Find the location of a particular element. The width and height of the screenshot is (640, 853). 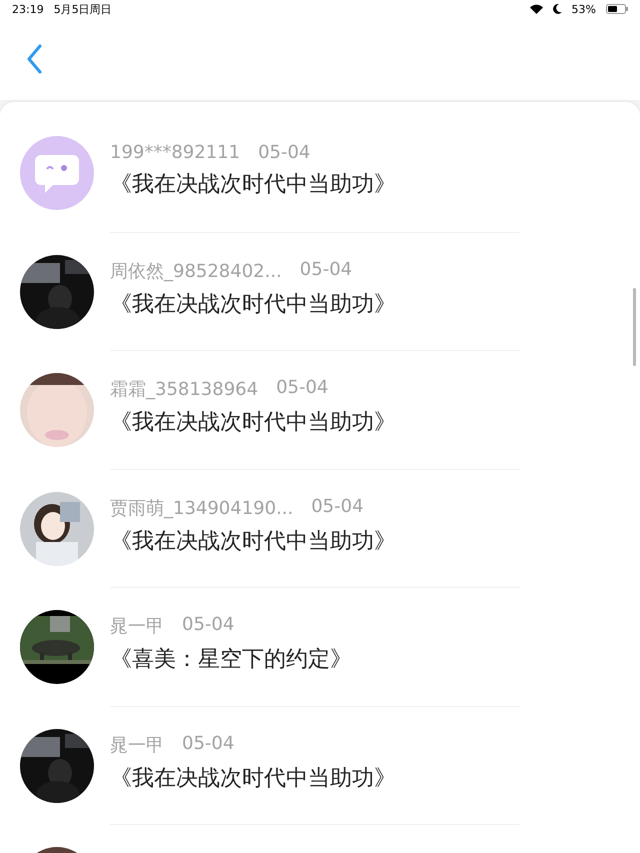

list-item: 霜霜_358138964 05-04 《我在决战次时代中当助功》 is located at coordinates (320, 410).